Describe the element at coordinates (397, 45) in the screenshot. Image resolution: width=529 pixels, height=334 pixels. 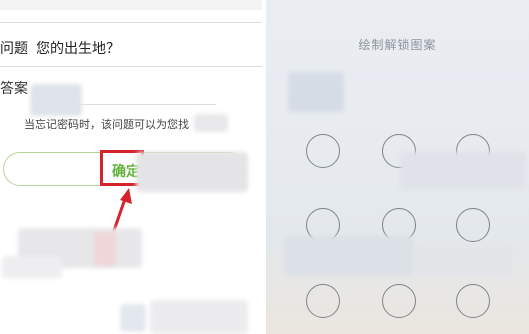
I see `pattern-title: 绘制解锁图案` at that location.